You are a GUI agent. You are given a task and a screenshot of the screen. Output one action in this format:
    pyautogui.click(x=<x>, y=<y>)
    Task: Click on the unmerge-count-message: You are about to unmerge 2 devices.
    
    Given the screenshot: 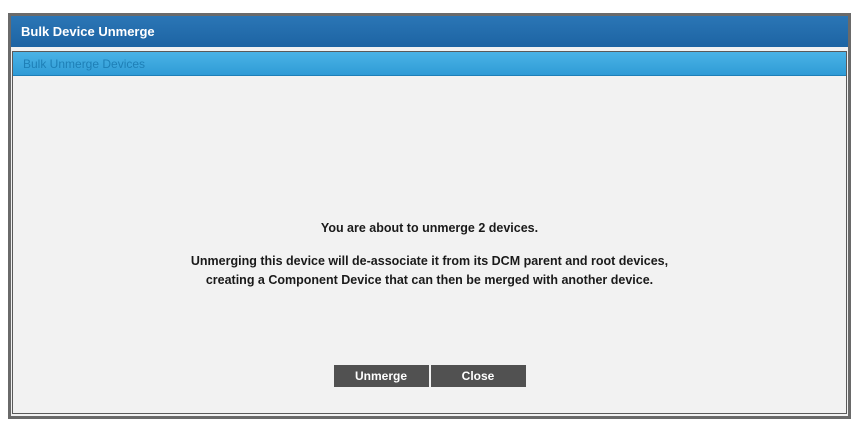 What is the action you would take?
    pyautogui.click(x=429, y=228)
    